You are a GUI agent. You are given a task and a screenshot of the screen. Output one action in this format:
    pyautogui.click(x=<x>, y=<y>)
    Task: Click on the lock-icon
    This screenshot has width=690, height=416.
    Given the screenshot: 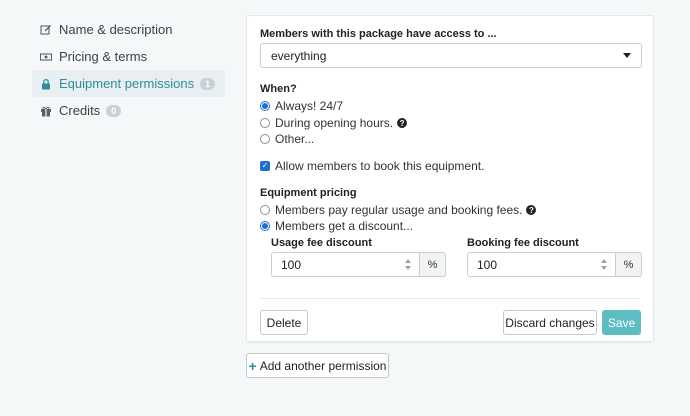 What is the action you would take?
    pyautogui.click(x=46, y=84)
    